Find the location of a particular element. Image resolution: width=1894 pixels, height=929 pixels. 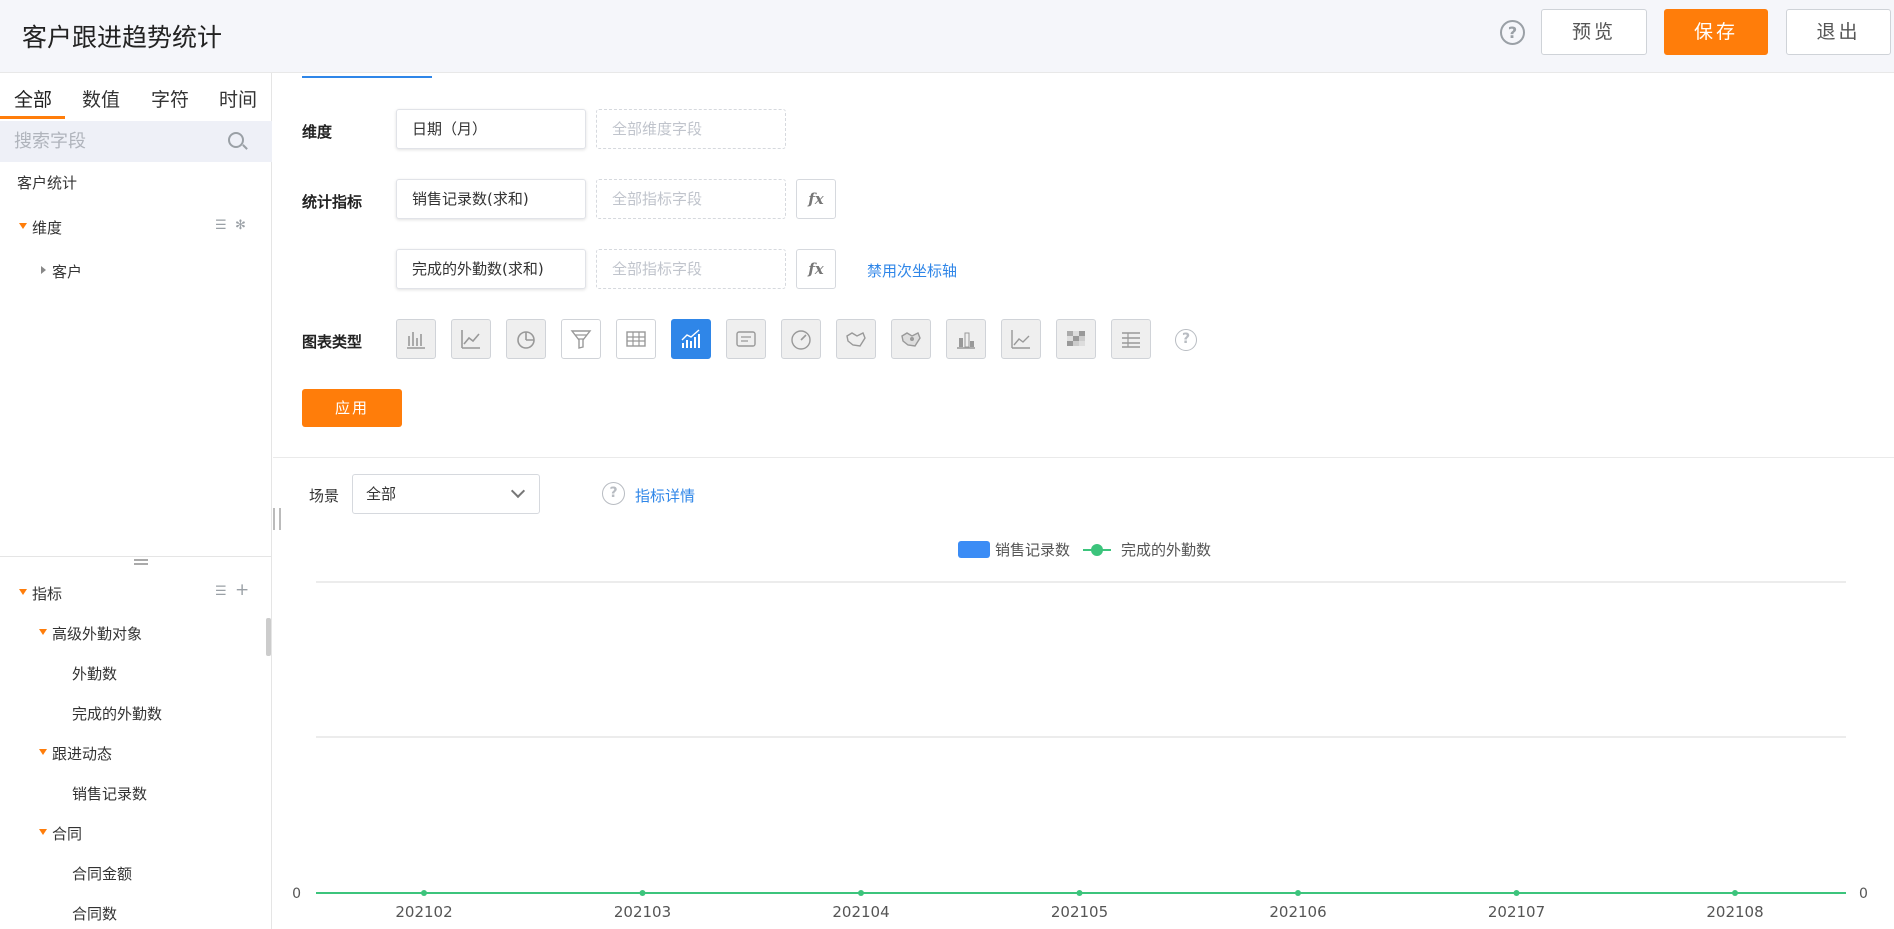

gauge-chart-type-button is located at coordinates (801, 339).